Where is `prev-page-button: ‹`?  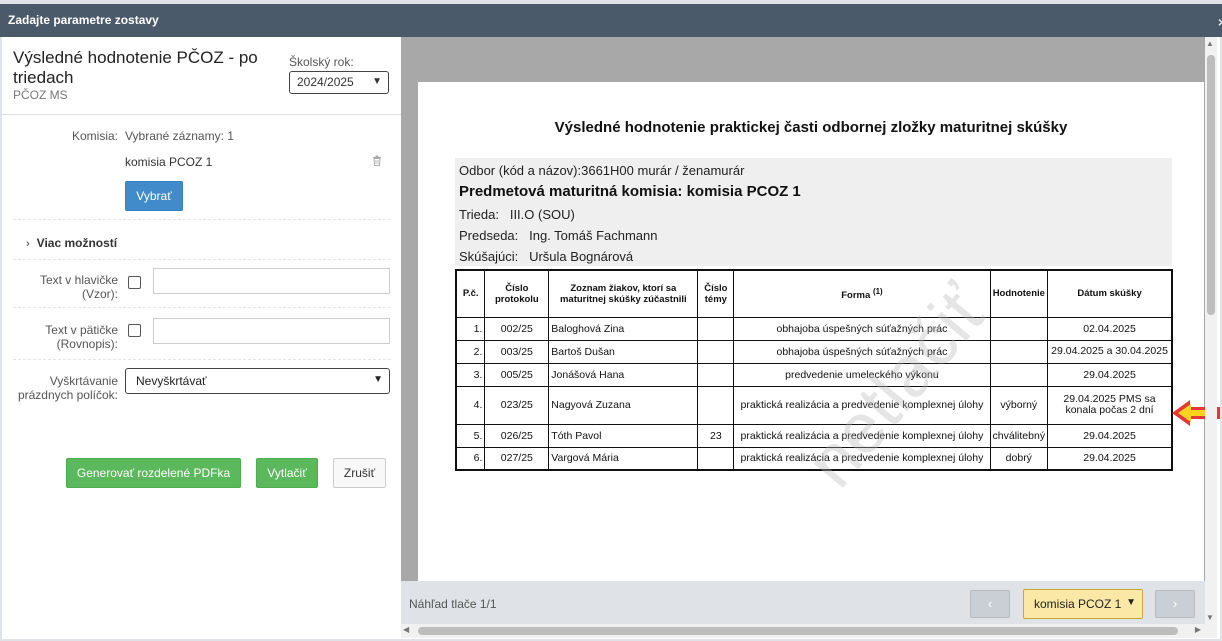
prev-page-button: ‹ is located at coordinates (990, 604).